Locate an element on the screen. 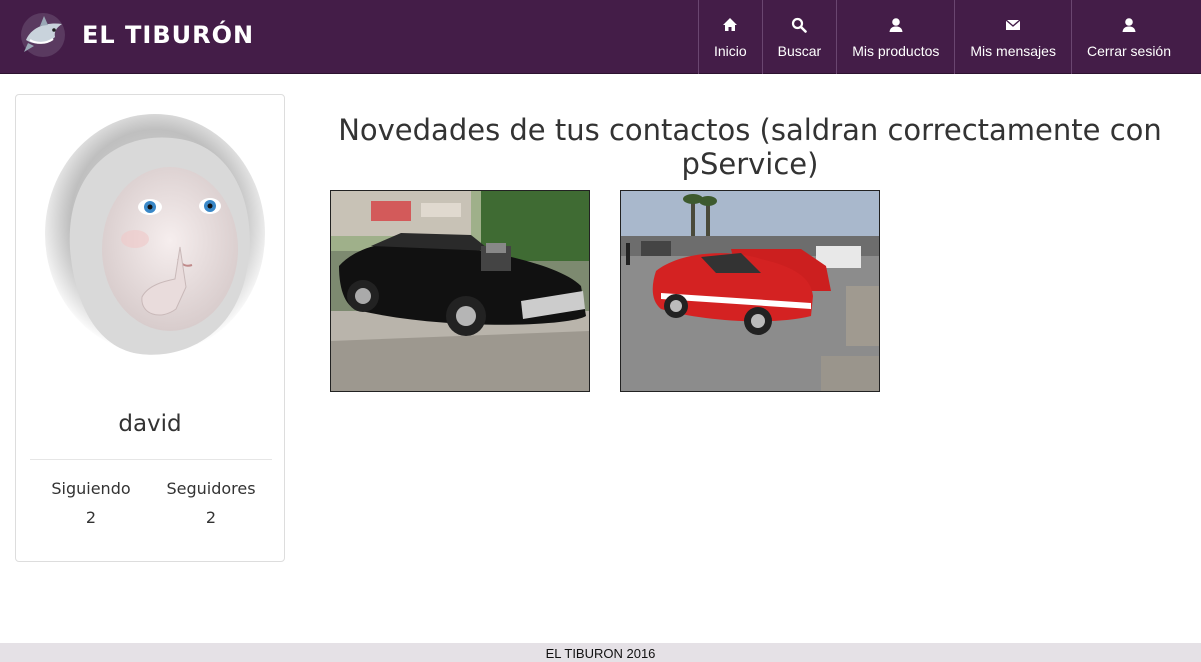  following-count: 2 is located at coordinates (91, 517).